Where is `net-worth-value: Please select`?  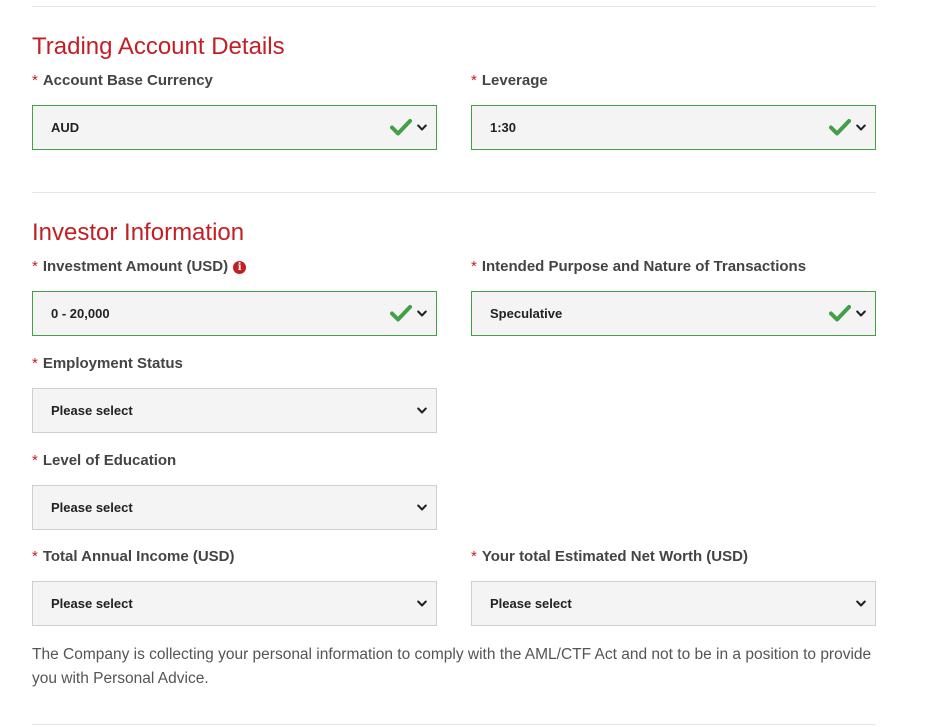 net-worth-value: Please select is located at coordinates (531, 603).